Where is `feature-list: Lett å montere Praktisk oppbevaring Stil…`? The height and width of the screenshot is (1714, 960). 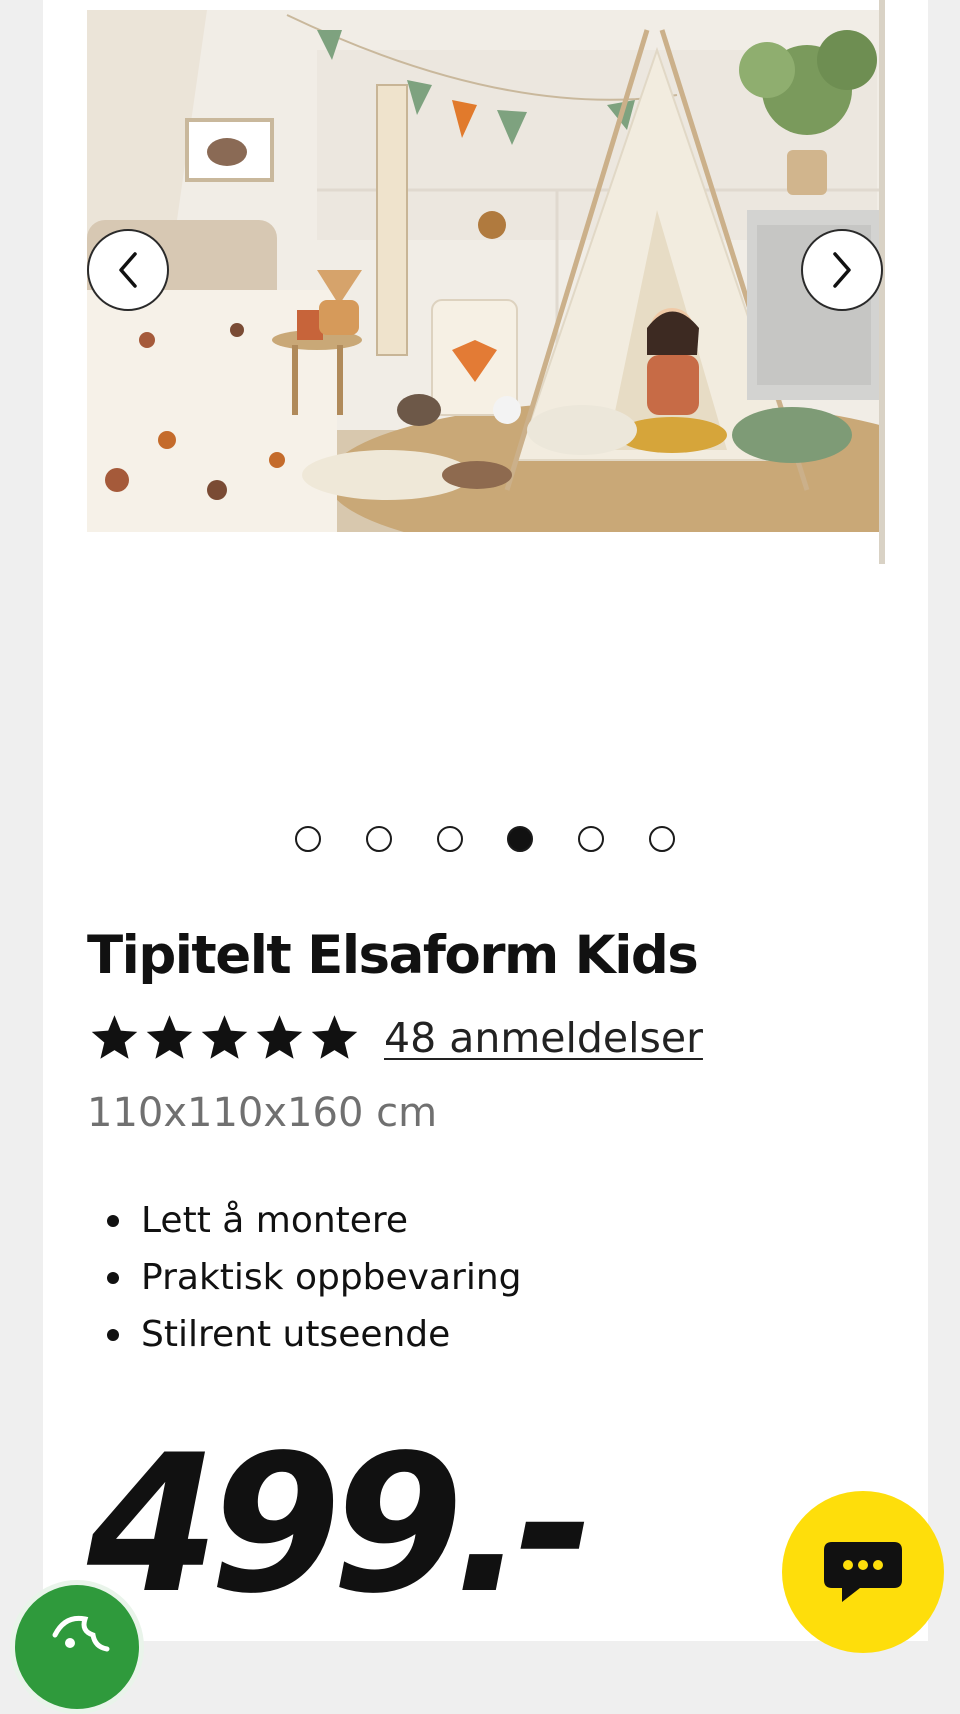
feature-list: Lett å montere Praktisk oppbevaring Stil… is located at coordinates (314, 1277).